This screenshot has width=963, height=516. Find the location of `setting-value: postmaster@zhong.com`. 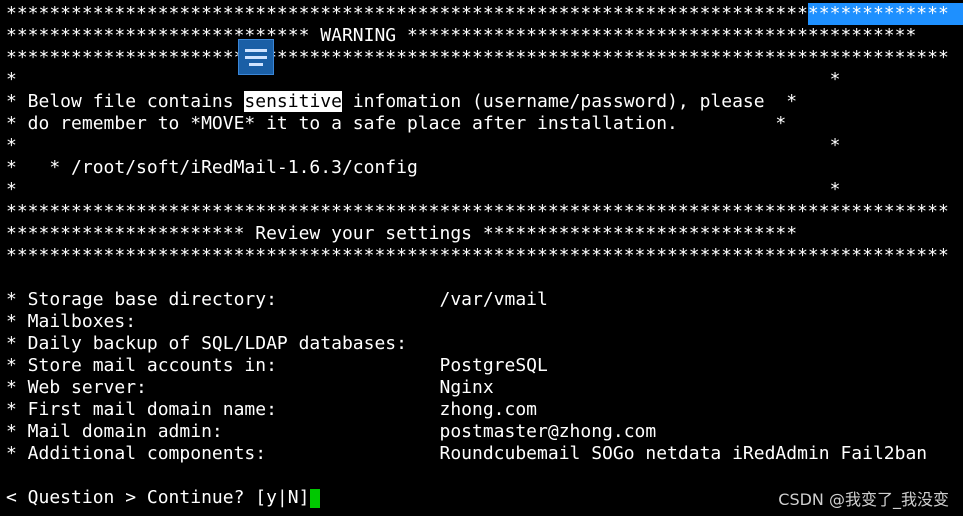

setting-value: postmaster@zhong.com is located at coordinates (548, 431).